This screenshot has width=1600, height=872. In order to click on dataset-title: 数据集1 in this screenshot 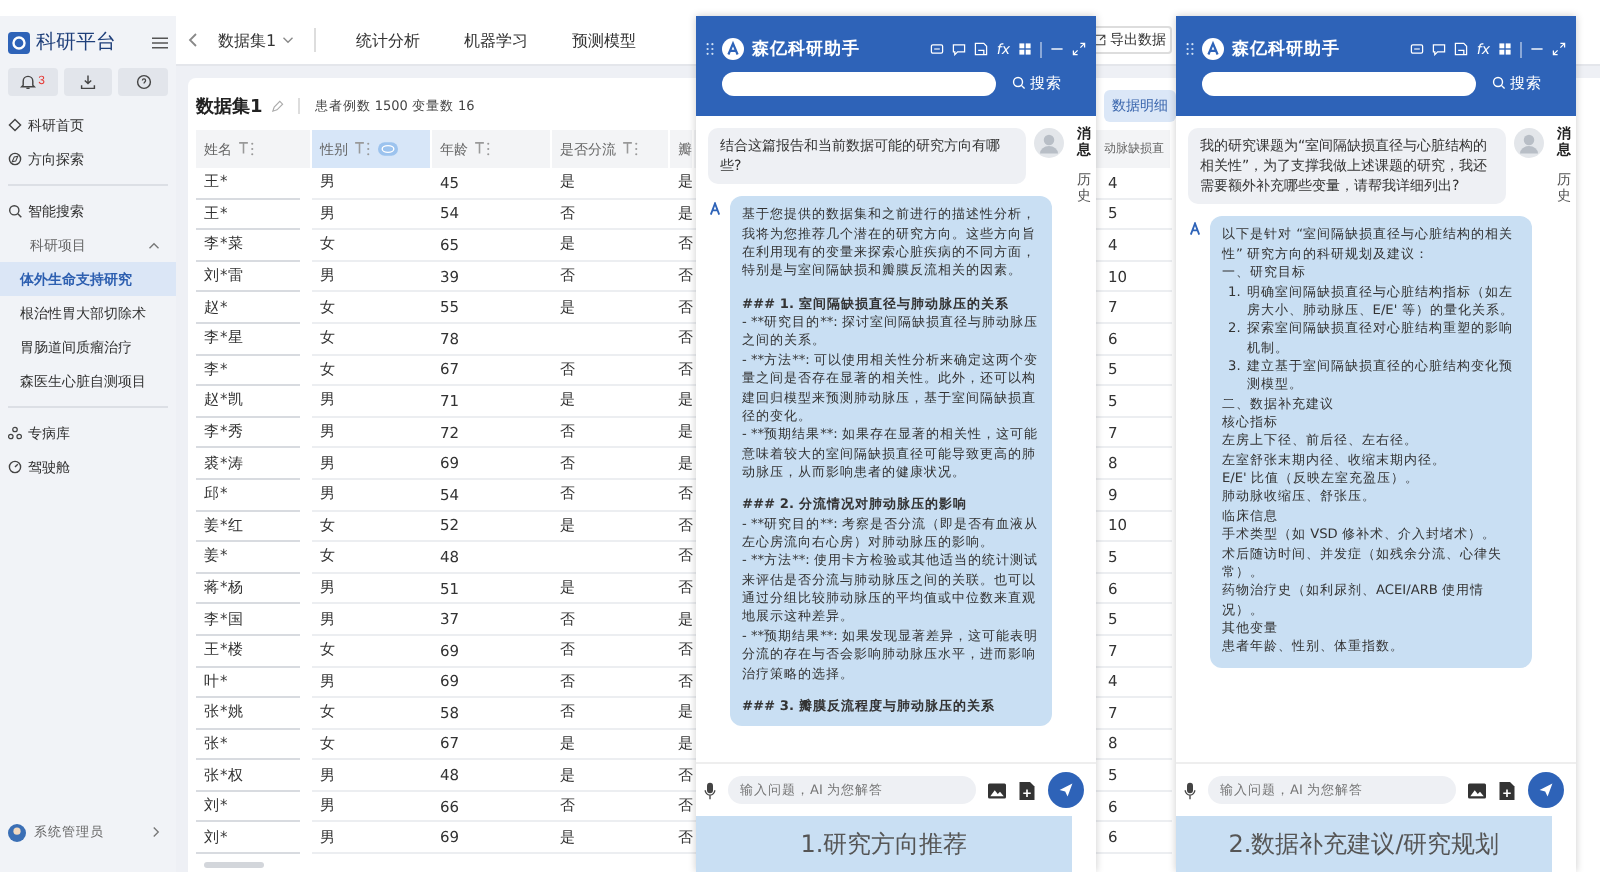, I will do `click(229, 107)`.